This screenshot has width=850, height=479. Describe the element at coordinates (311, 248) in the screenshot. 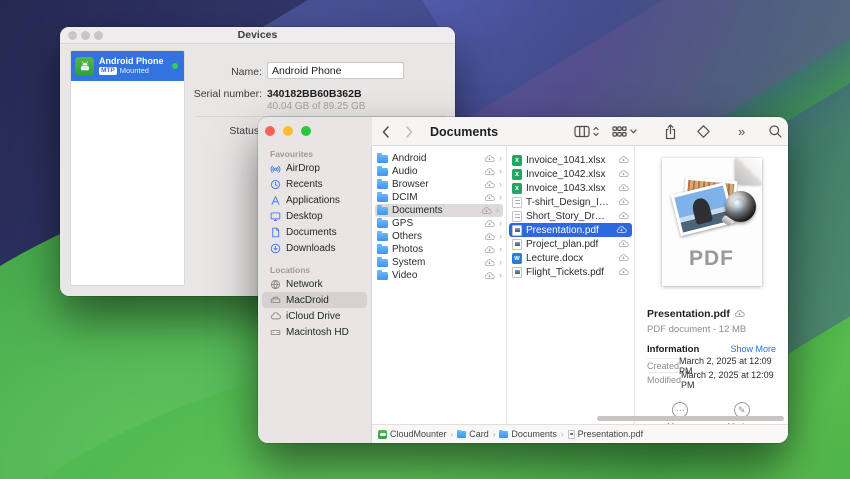

I see `sidebar-item-label: Downloads` at that location.